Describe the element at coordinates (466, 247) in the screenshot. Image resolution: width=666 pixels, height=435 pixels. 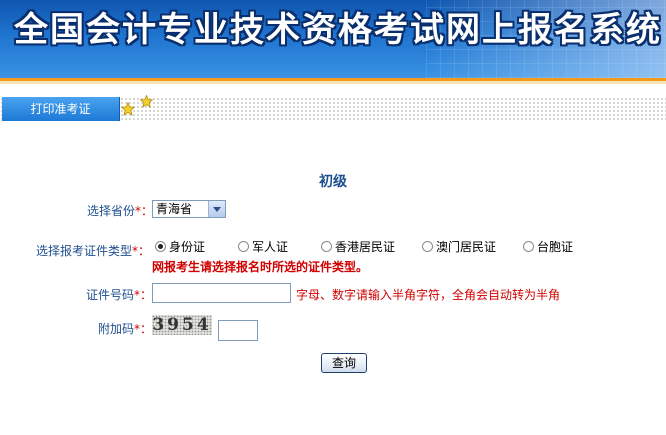
I see `radio-label: 澳门居民证` at that location.